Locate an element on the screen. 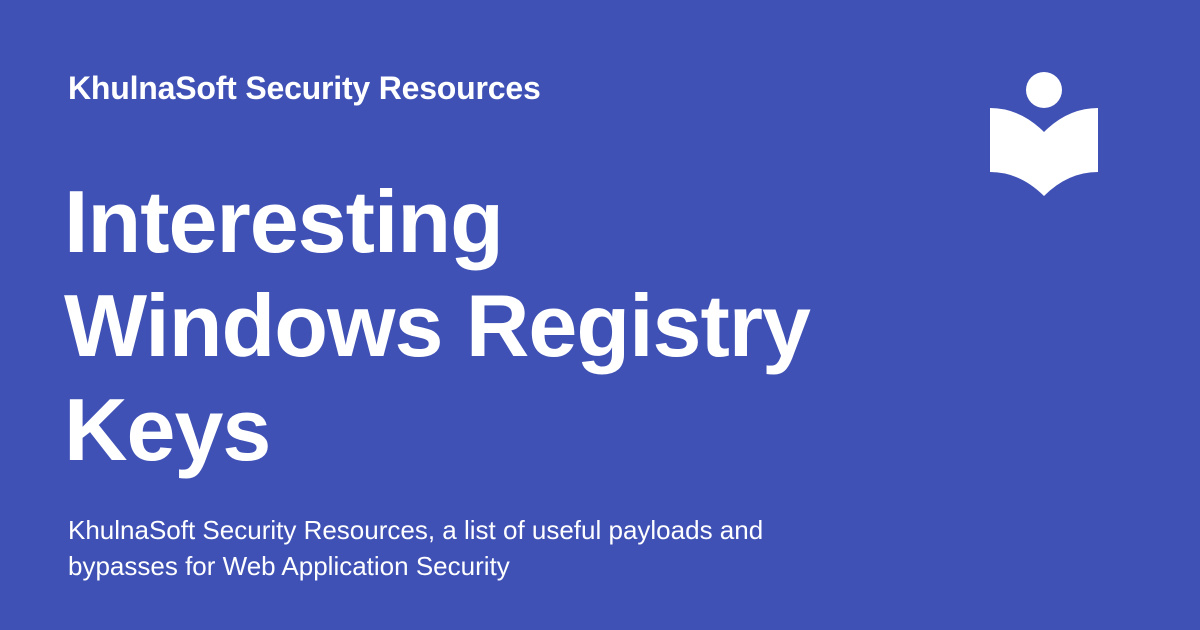 The height and width of the screenshot is (630, 1200). site-name: KhulnaSoft Security Resources is located at coordinates (304, 88).